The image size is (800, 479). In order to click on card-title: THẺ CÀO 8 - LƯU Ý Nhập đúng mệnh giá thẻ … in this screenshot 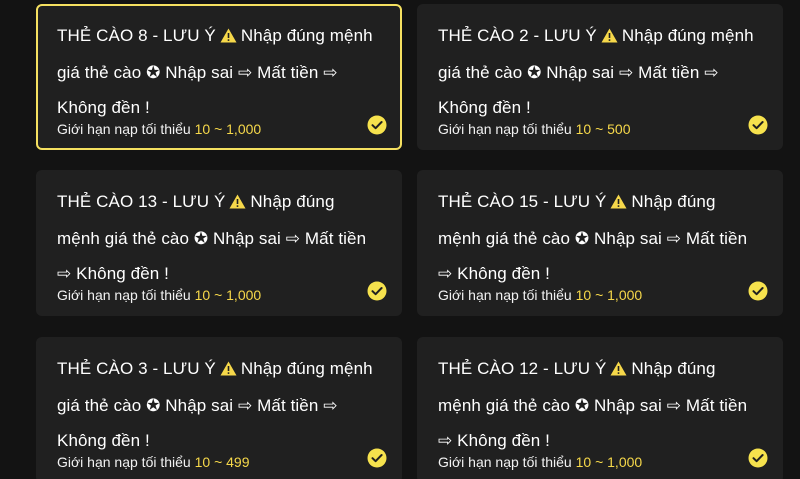, I will do `click(219, 71)`.